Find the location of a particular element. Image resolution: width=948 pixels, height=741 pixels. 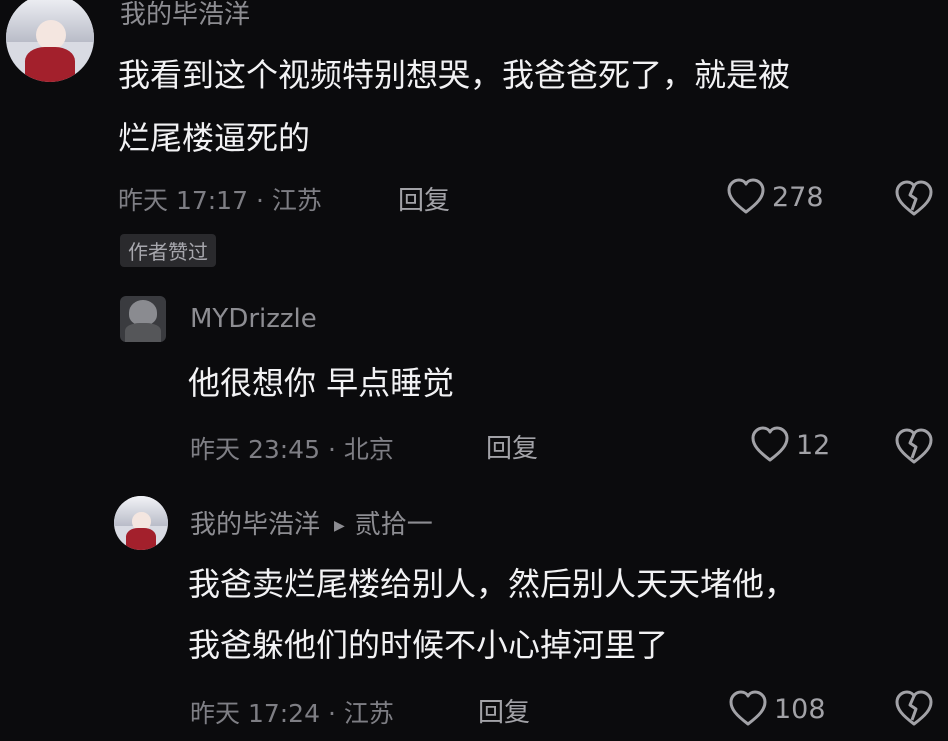

like-count: 278 is located at coordinates (798, 197).